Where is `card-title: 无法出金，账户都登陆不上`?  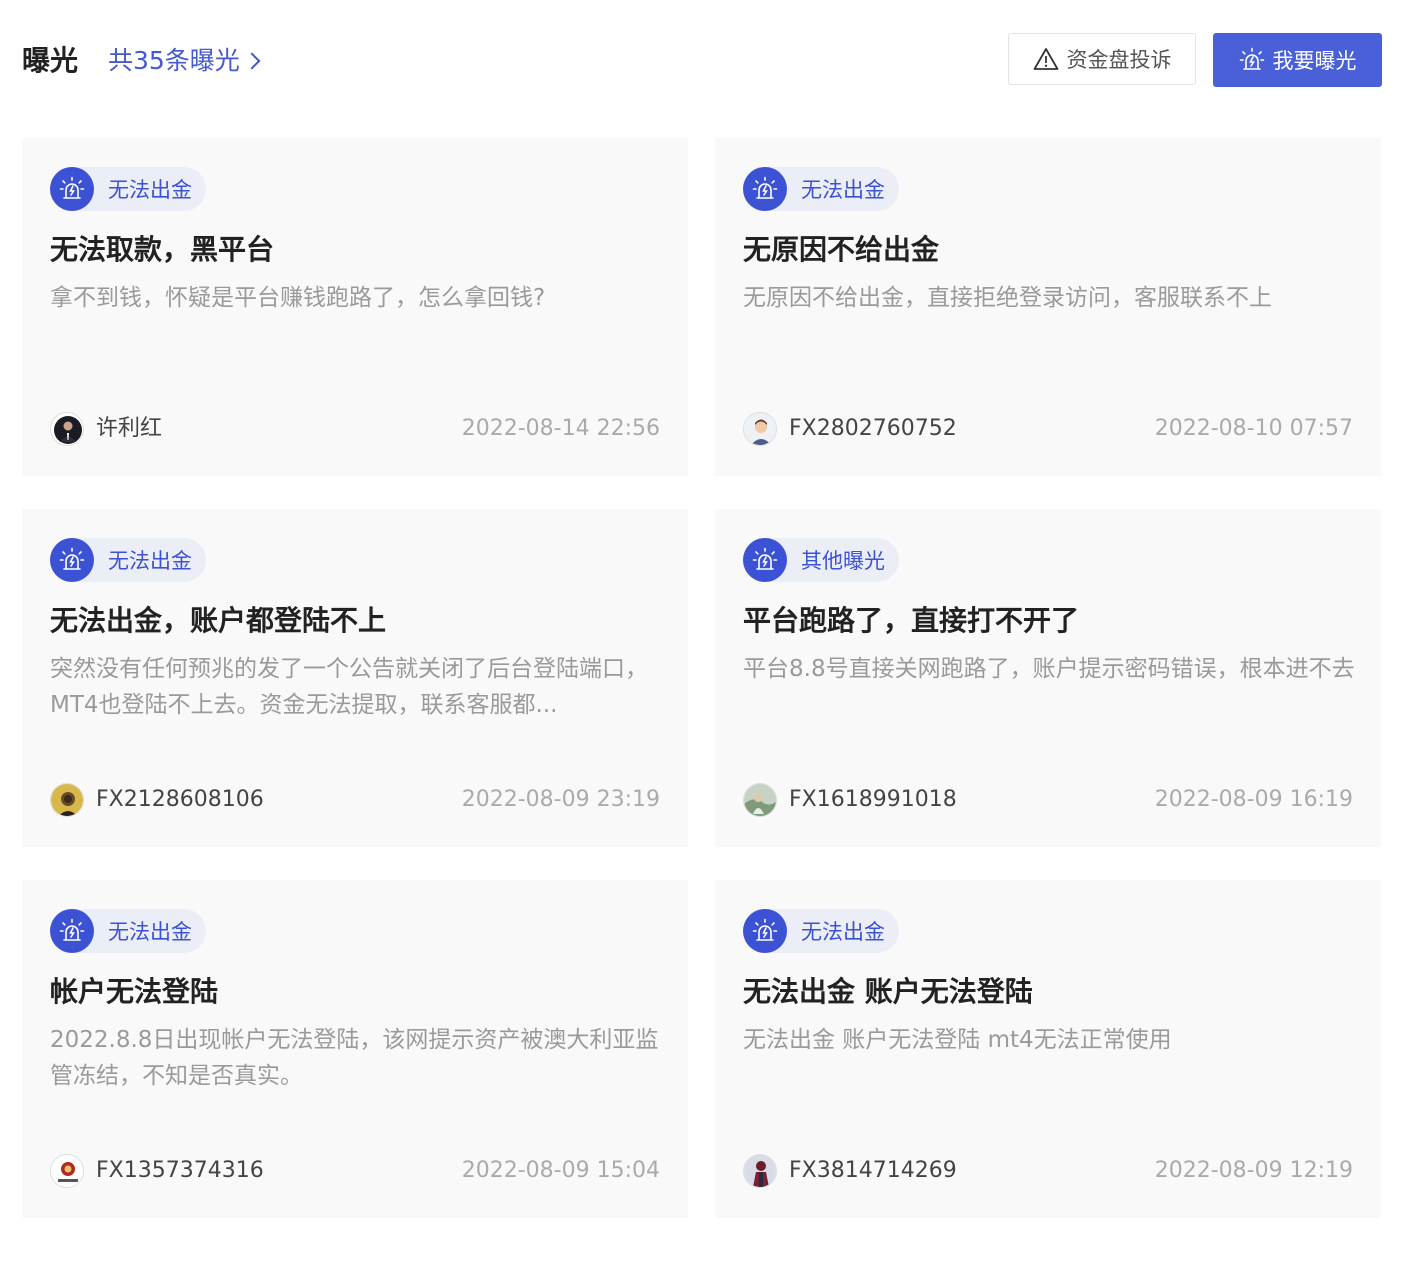
card-title: 无法出金，账户都登陆不上 is located at coordinates (218, 620).